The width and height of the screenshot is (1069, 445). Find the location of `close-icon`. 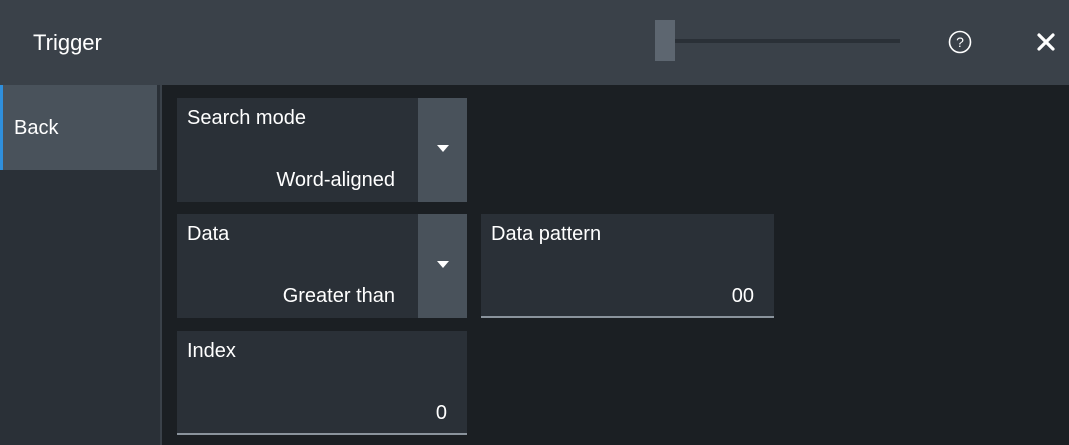

close-icon is located at coordinates (1046, 42).